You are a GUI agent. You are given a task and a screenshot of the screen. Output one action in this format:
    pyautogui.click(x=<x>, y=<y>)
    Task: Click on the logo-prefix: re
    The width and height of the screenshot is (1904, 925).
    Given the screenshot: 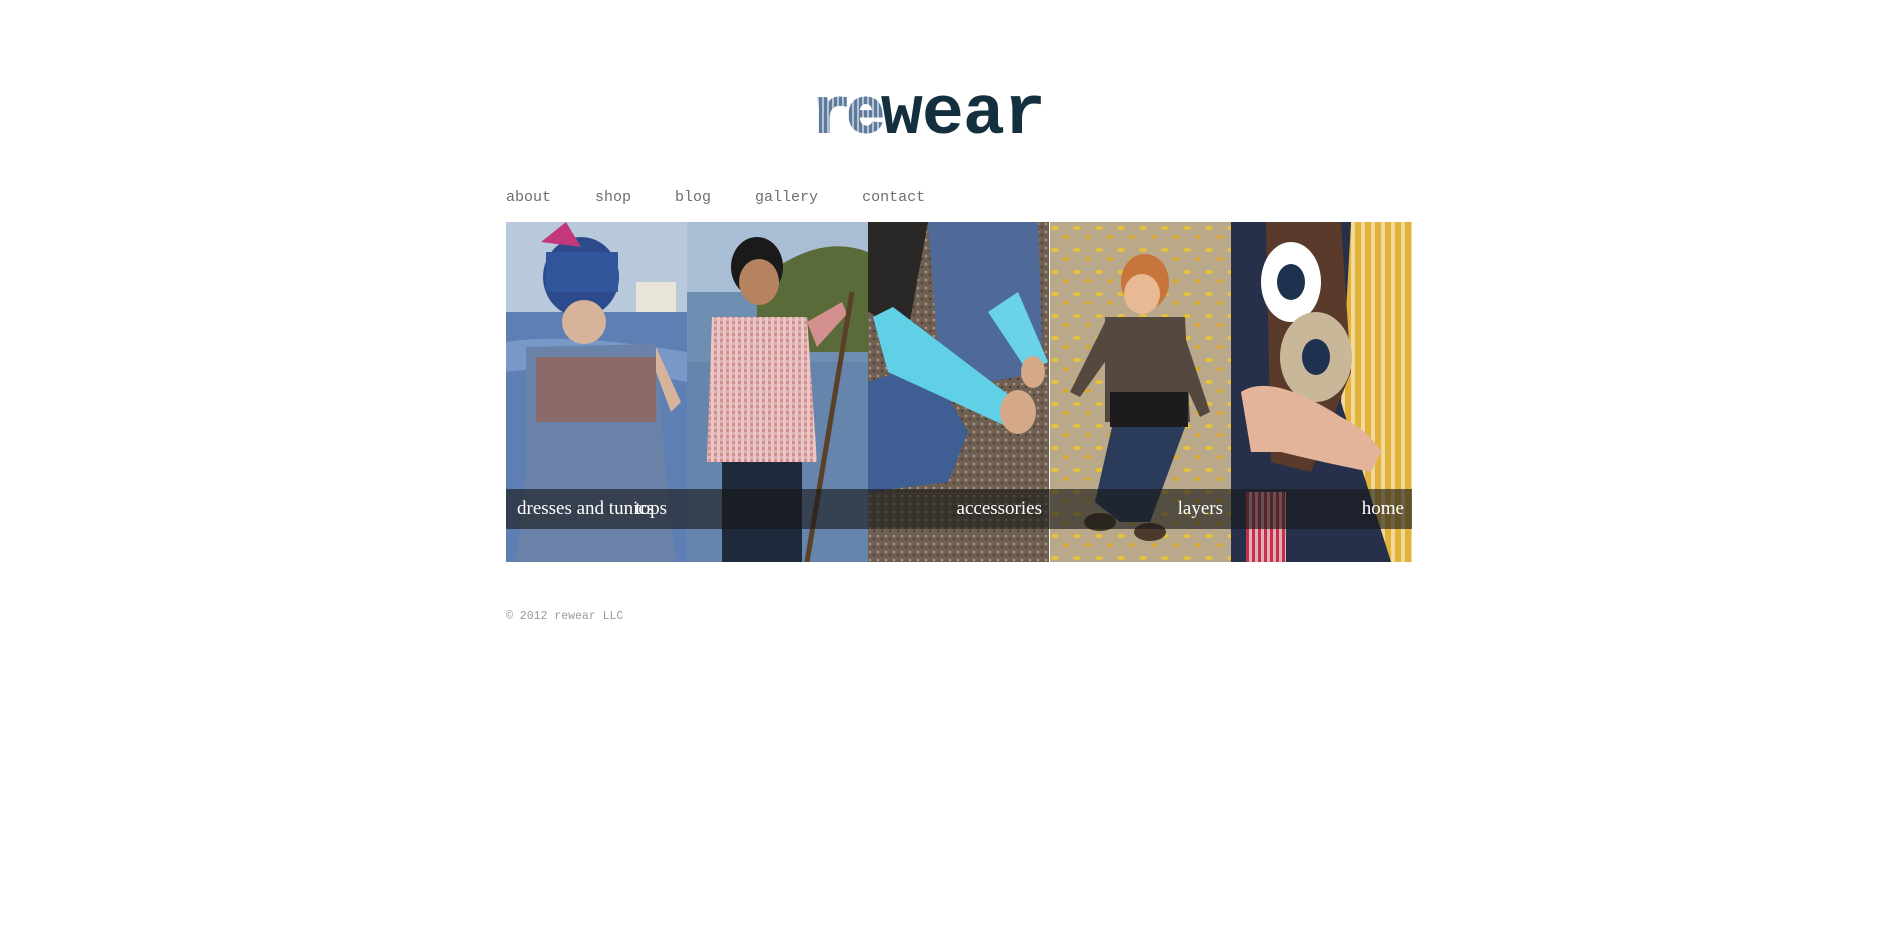 What is the action you would take?
    pyautogui.click(x=848, y=116)
    